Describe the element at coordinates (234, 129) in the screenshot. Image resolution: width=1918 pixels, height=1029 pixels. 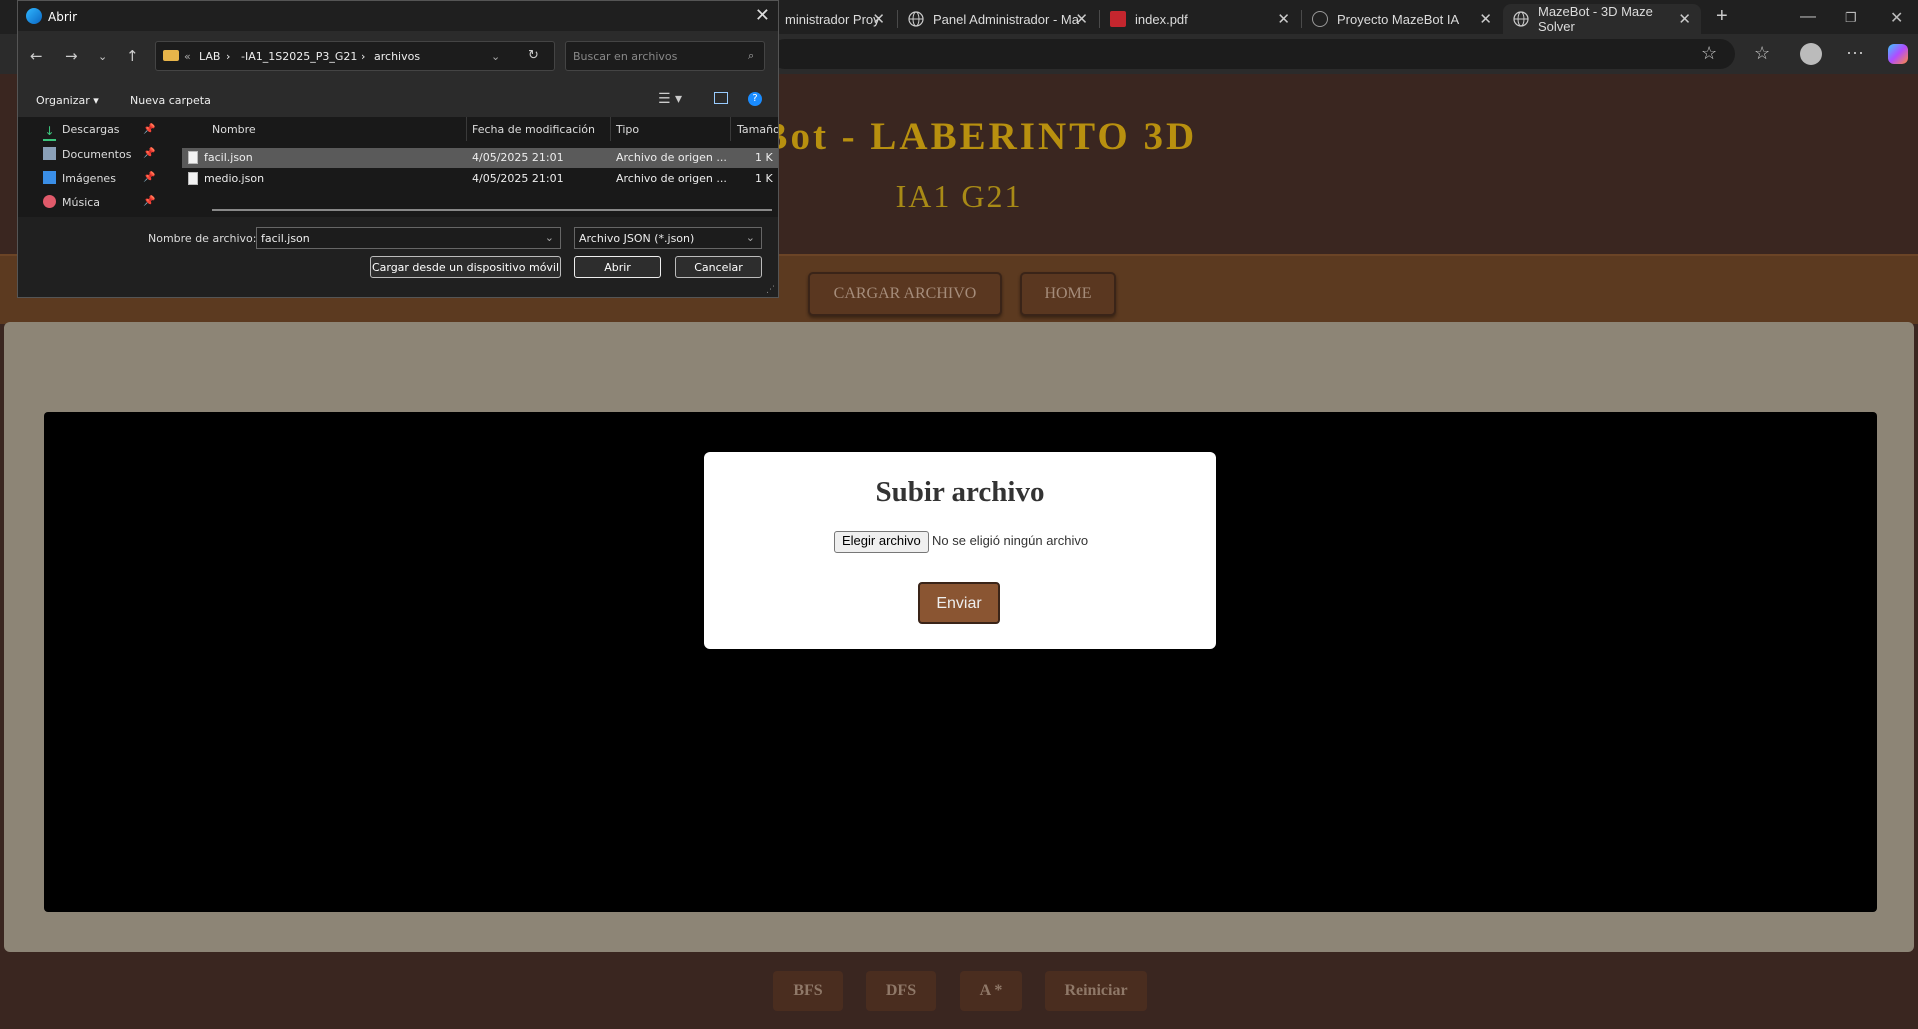
I see `column-header-name: Nombre` at that location.